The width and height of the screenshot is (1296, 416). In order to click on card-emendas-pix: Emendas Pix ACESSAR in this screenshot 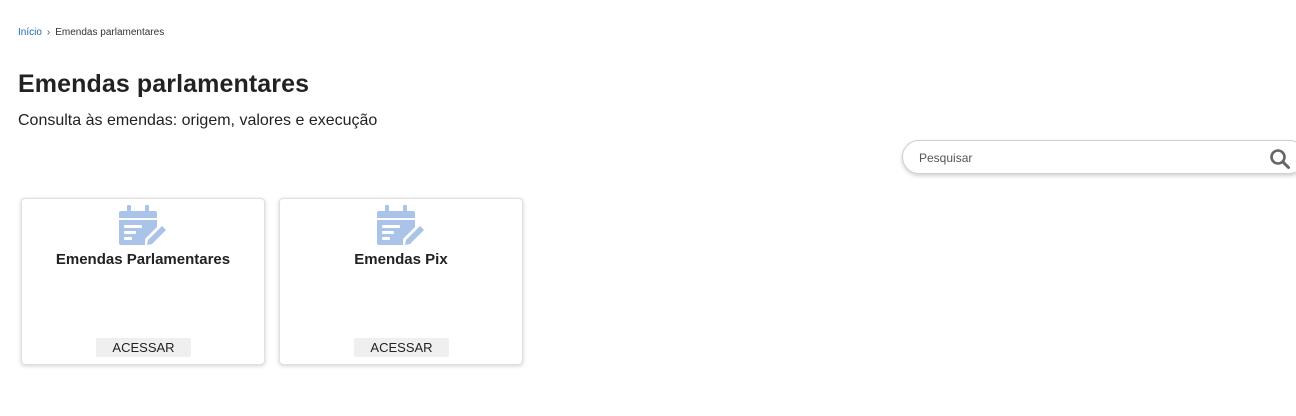, I will do `click(401, 281)`.